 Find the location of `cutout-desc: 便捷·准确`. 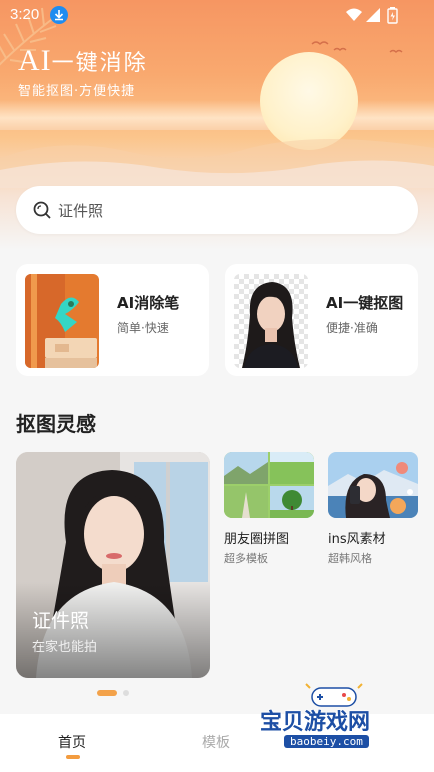

cutout-desc: 便捷·准确 is located at coordinates (352, 328).